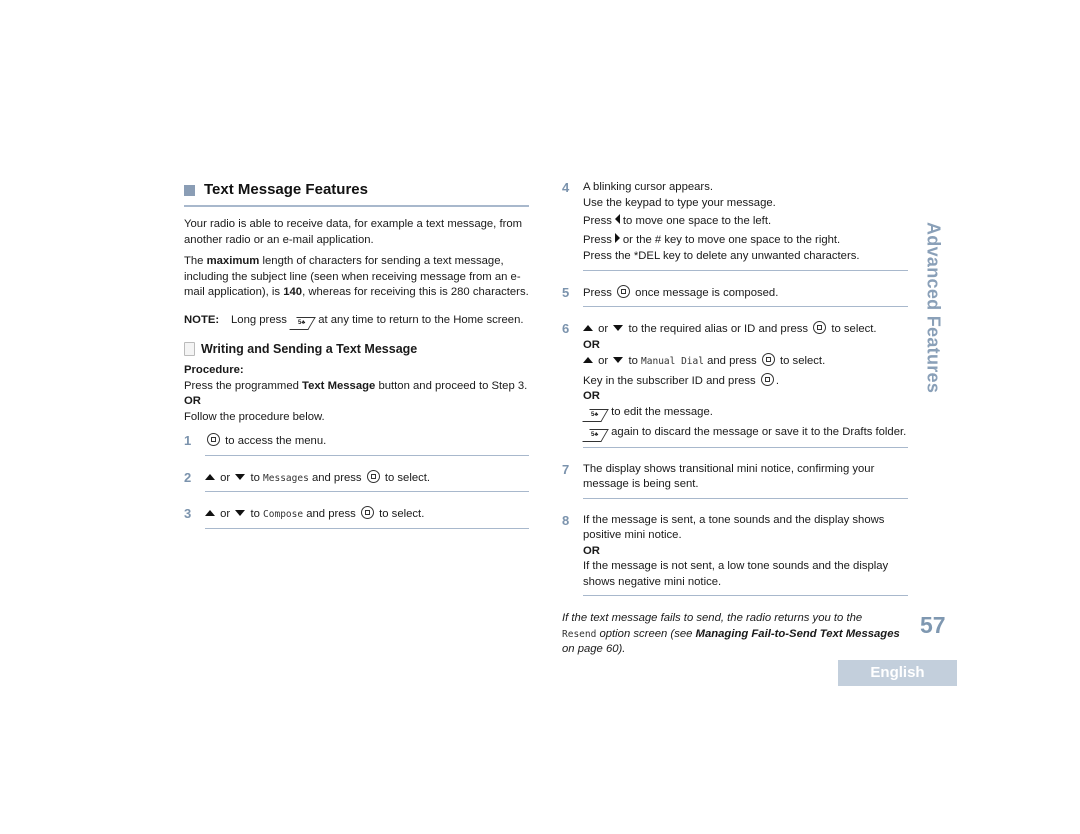 The height and width of the screenshot is (834, 1080). Describe the element at coordinates (798, 634) in the screenshot. I see `cross-reference-link: Managing Fail-to-Send Text Messages` at that location.